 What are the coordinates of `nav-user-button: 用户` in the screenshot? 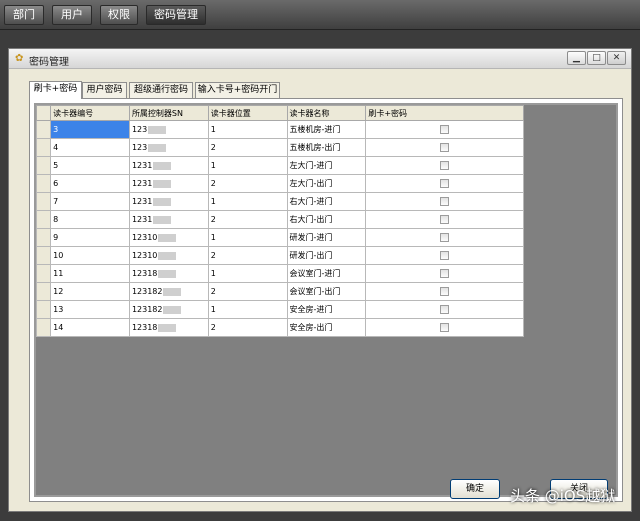 It's located at (72, 15).